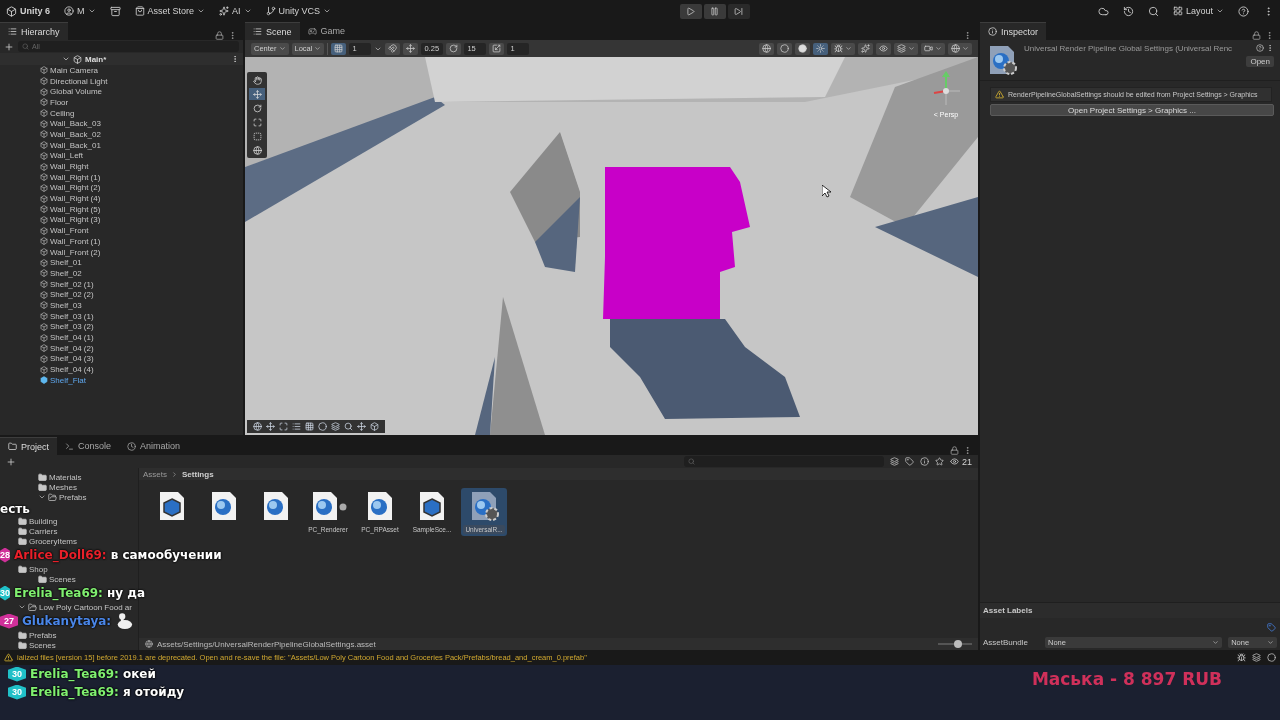 The height and width of the screenshot is (720, 1280). What do you see at coordinates (121, 305) in the screenshot?
I see `hierarchy-item: Shelf_03` at bounding box center [121, 305].